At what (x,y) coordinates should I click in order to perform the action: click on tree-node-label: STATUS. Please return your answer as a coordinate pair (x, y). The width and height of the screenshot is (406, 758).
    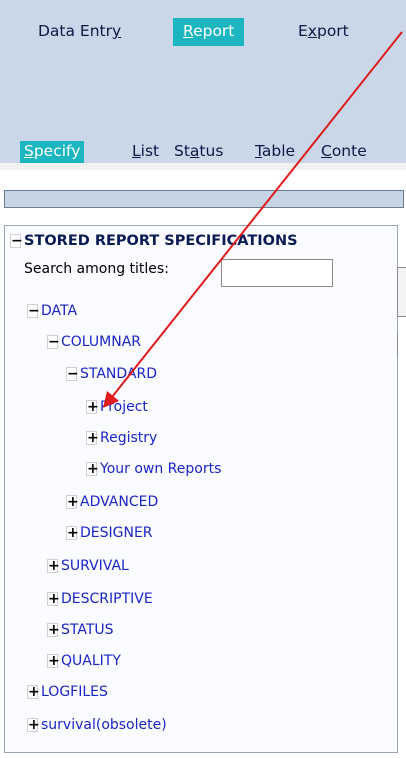
    Looking at the image, I should click on (87, 630).